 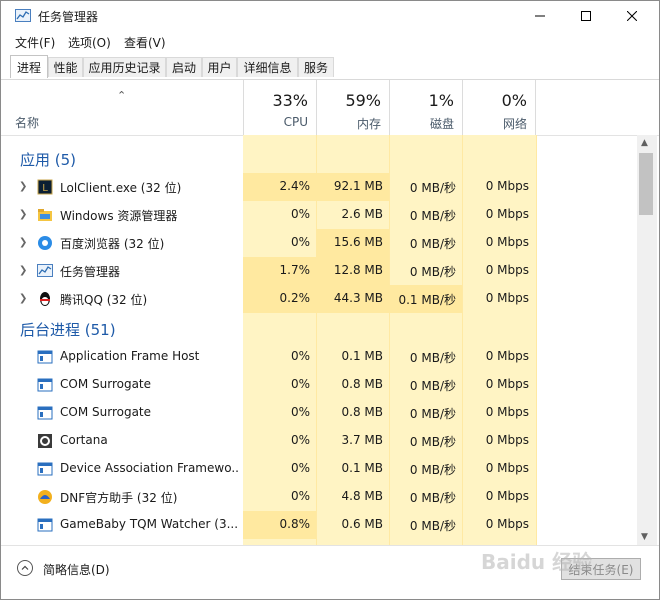 I want to click on column-network-header: 0% 网络, so click(x=499, y=107).